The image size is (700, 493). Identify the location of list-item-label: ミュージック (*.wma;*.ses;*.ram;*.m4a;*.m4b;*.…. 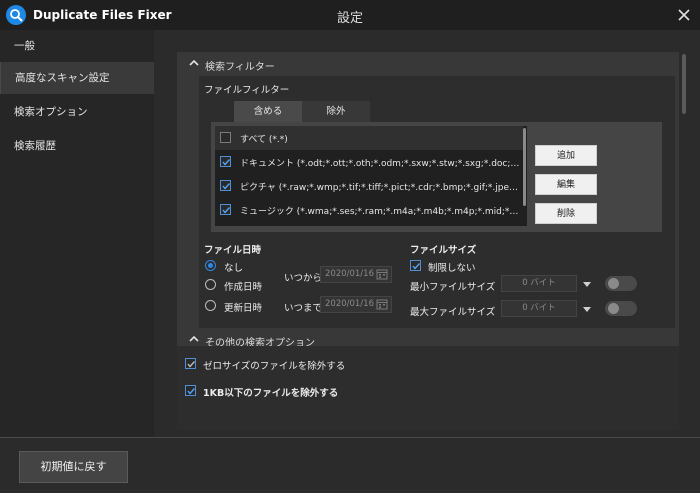
(380, 212).